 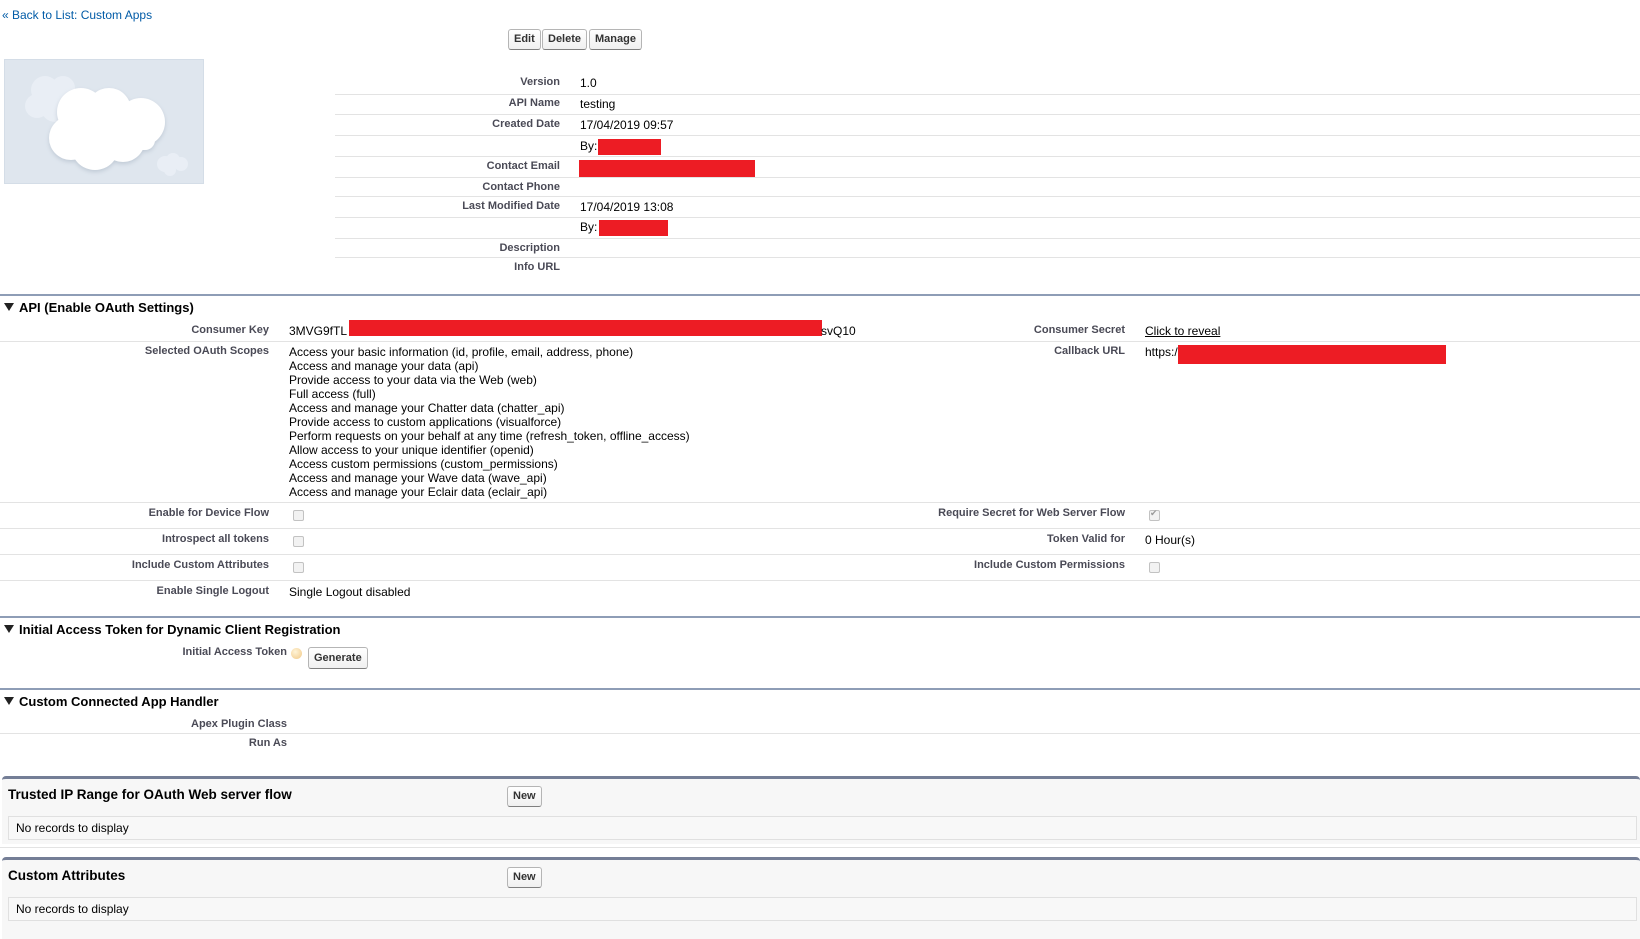 What do you see at coordinates (1031, 513) in the screenshot?
I see `require-secret-label: Require Secret for Web Server Flow` at bounding box center [1031, 513].